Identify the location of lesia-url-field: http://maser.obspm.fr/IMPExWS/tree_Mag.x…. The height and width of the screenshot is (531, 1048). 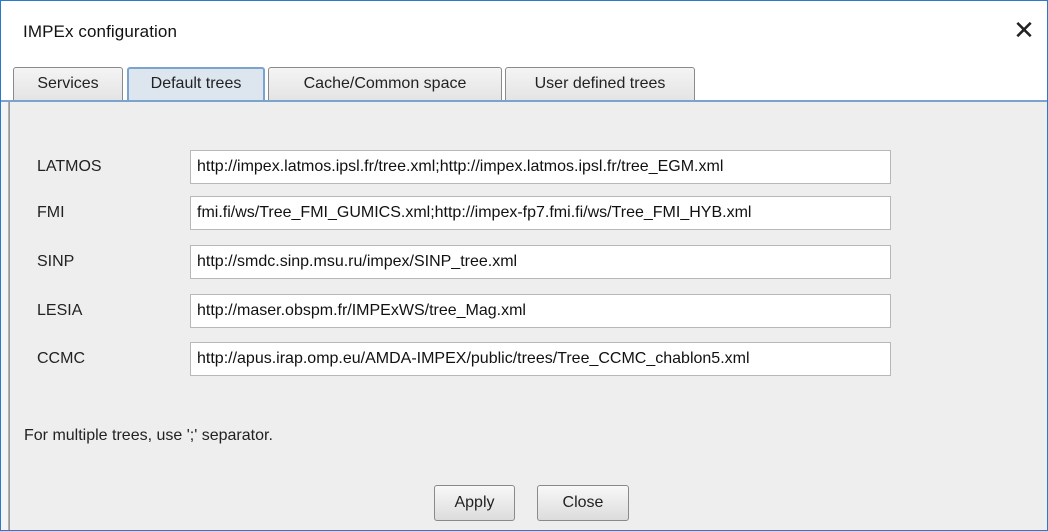
(540, 311).